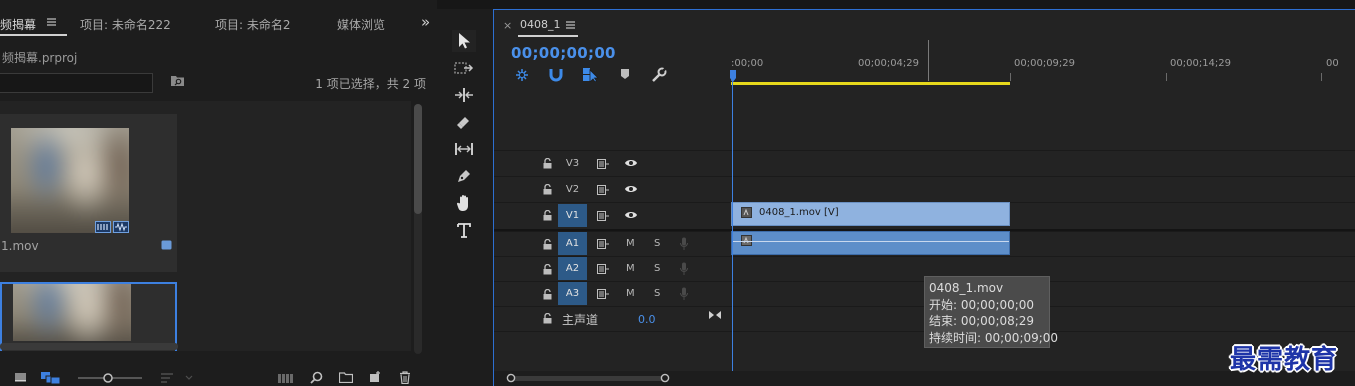  What do you see at coordinates (425, 22) in the screenshot?
I see `panel-overflow-icon: »` at bounding box center [425, 22].